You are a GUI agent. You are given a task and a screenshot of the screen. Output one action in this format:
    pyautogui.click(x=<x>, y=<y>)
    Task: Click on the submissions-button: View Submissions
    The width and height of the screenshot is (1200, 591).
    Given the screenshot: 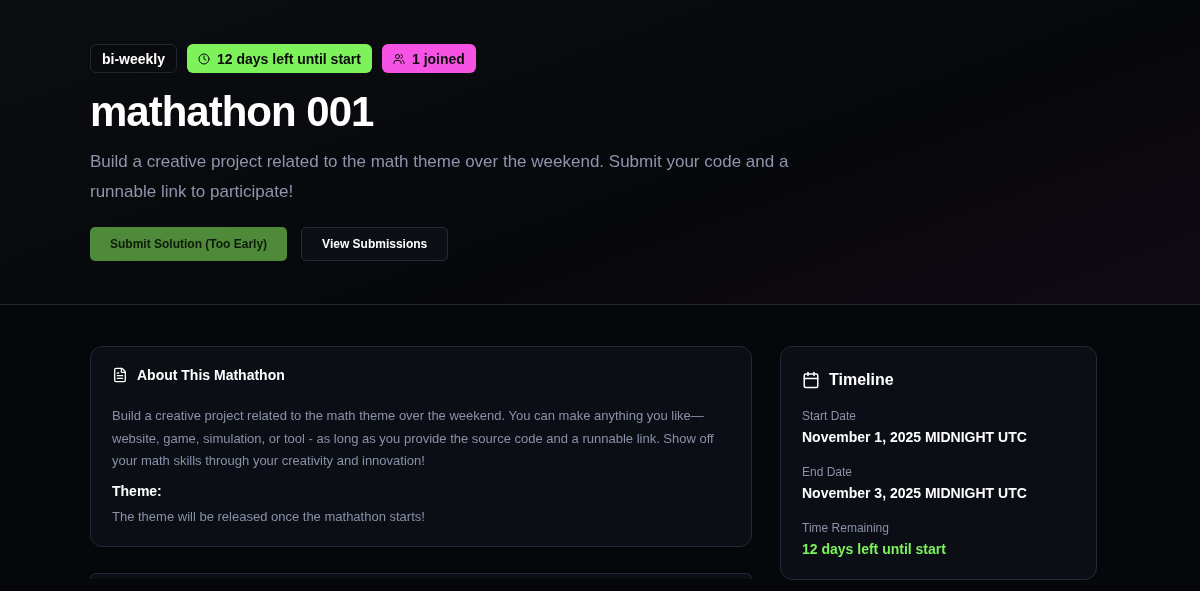 What is the action you would take?
    pyautogui.click(x=375, y=244)
    